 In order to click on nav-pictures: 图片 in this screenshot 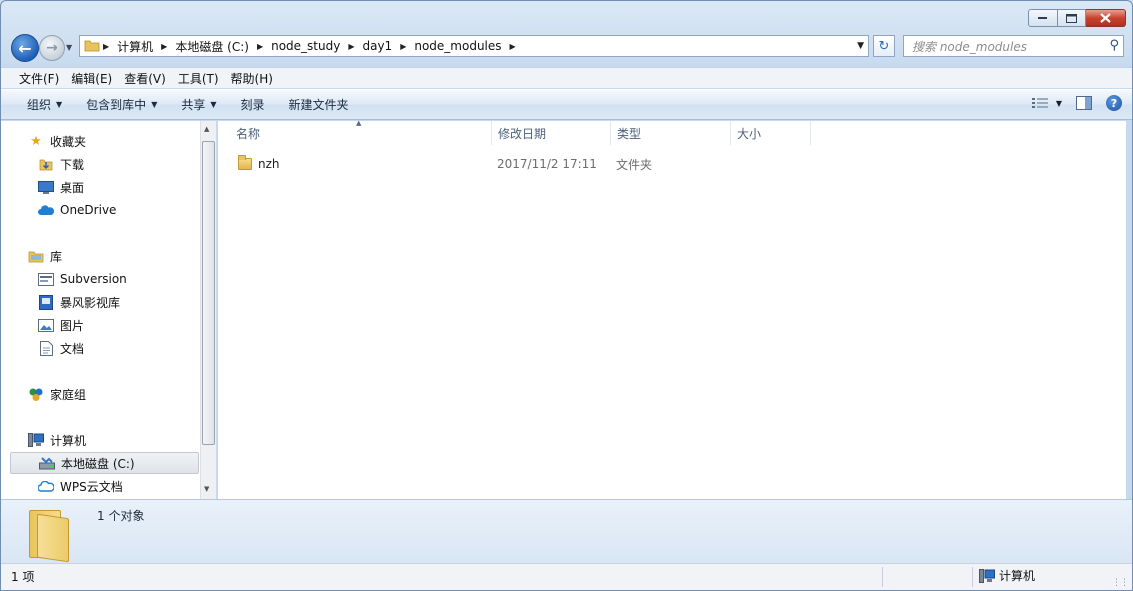, I will do `click(61, 325)`.